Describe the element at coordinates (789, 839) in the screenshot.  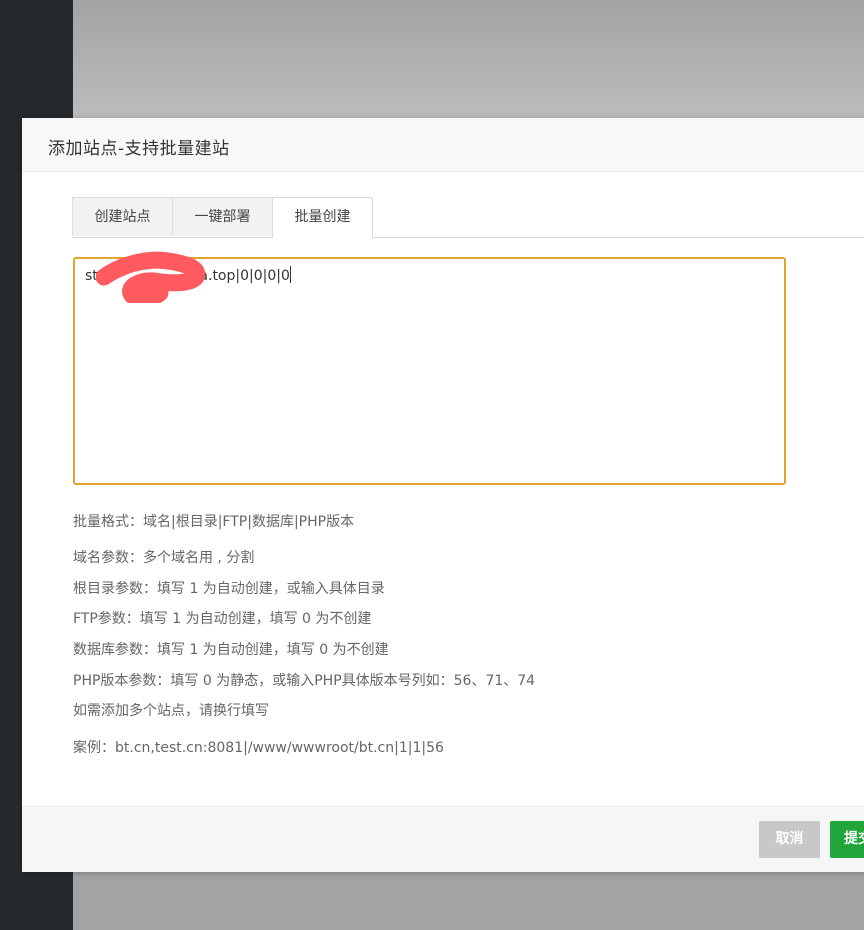
I see `cancel-button: 取消` at that location.